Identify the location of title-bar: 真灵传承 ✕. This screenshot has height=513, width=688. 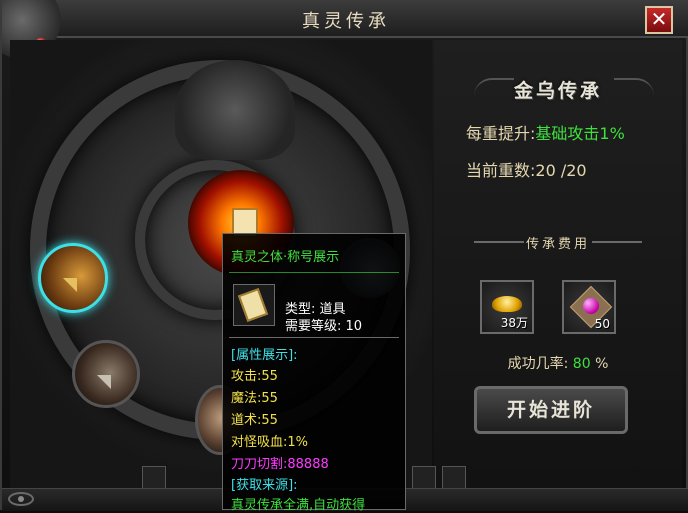
(345, 30).